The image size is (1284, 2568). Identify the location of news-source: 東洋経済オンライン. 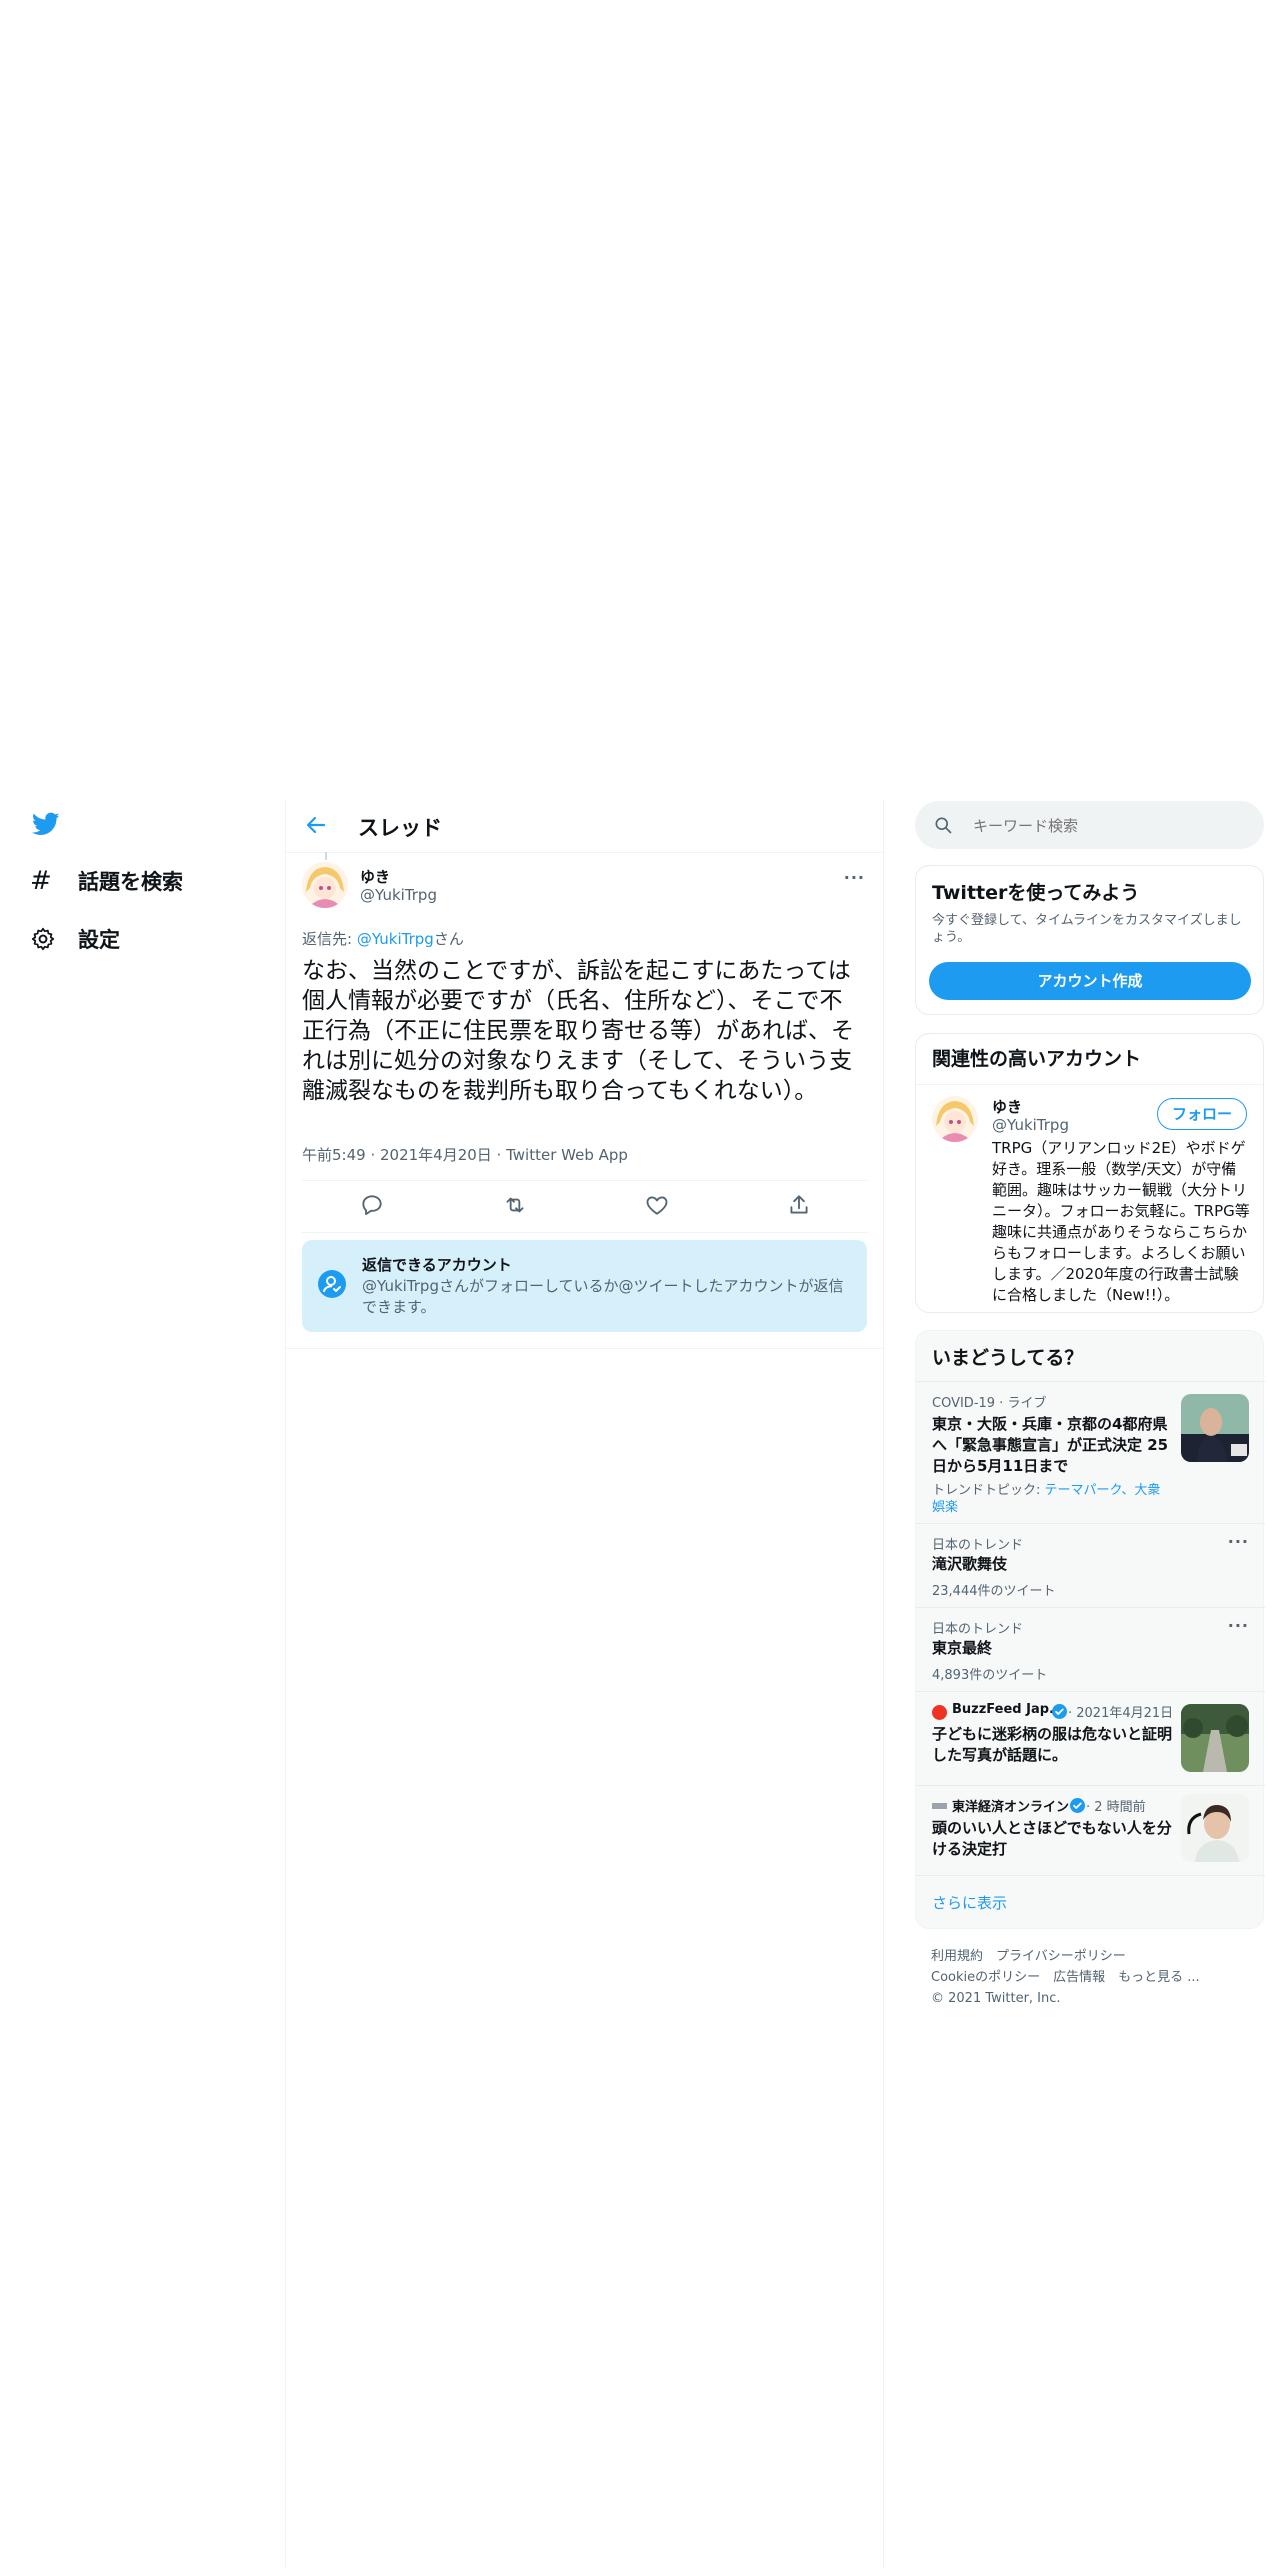
(1011, 1807).